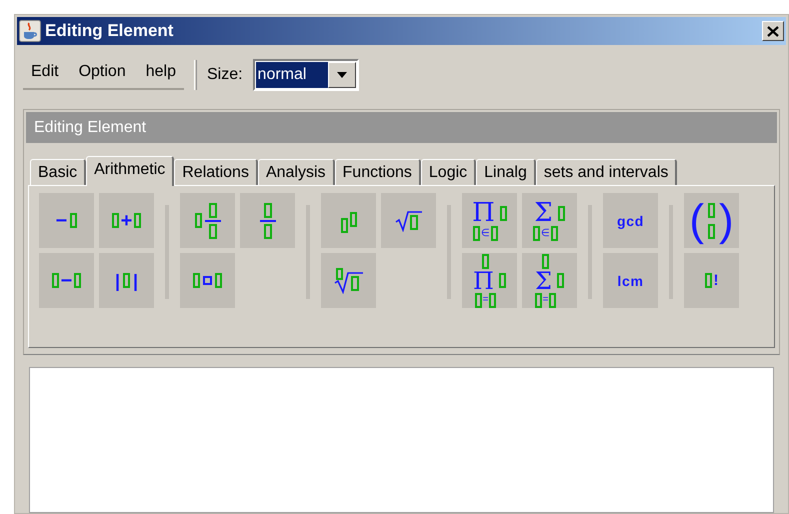 This screenshot has width=789, height=514. What do you see at coordinates (506, 172) in the screenshot?
I see `tab: Linalg` at bounding box center [506, 172].